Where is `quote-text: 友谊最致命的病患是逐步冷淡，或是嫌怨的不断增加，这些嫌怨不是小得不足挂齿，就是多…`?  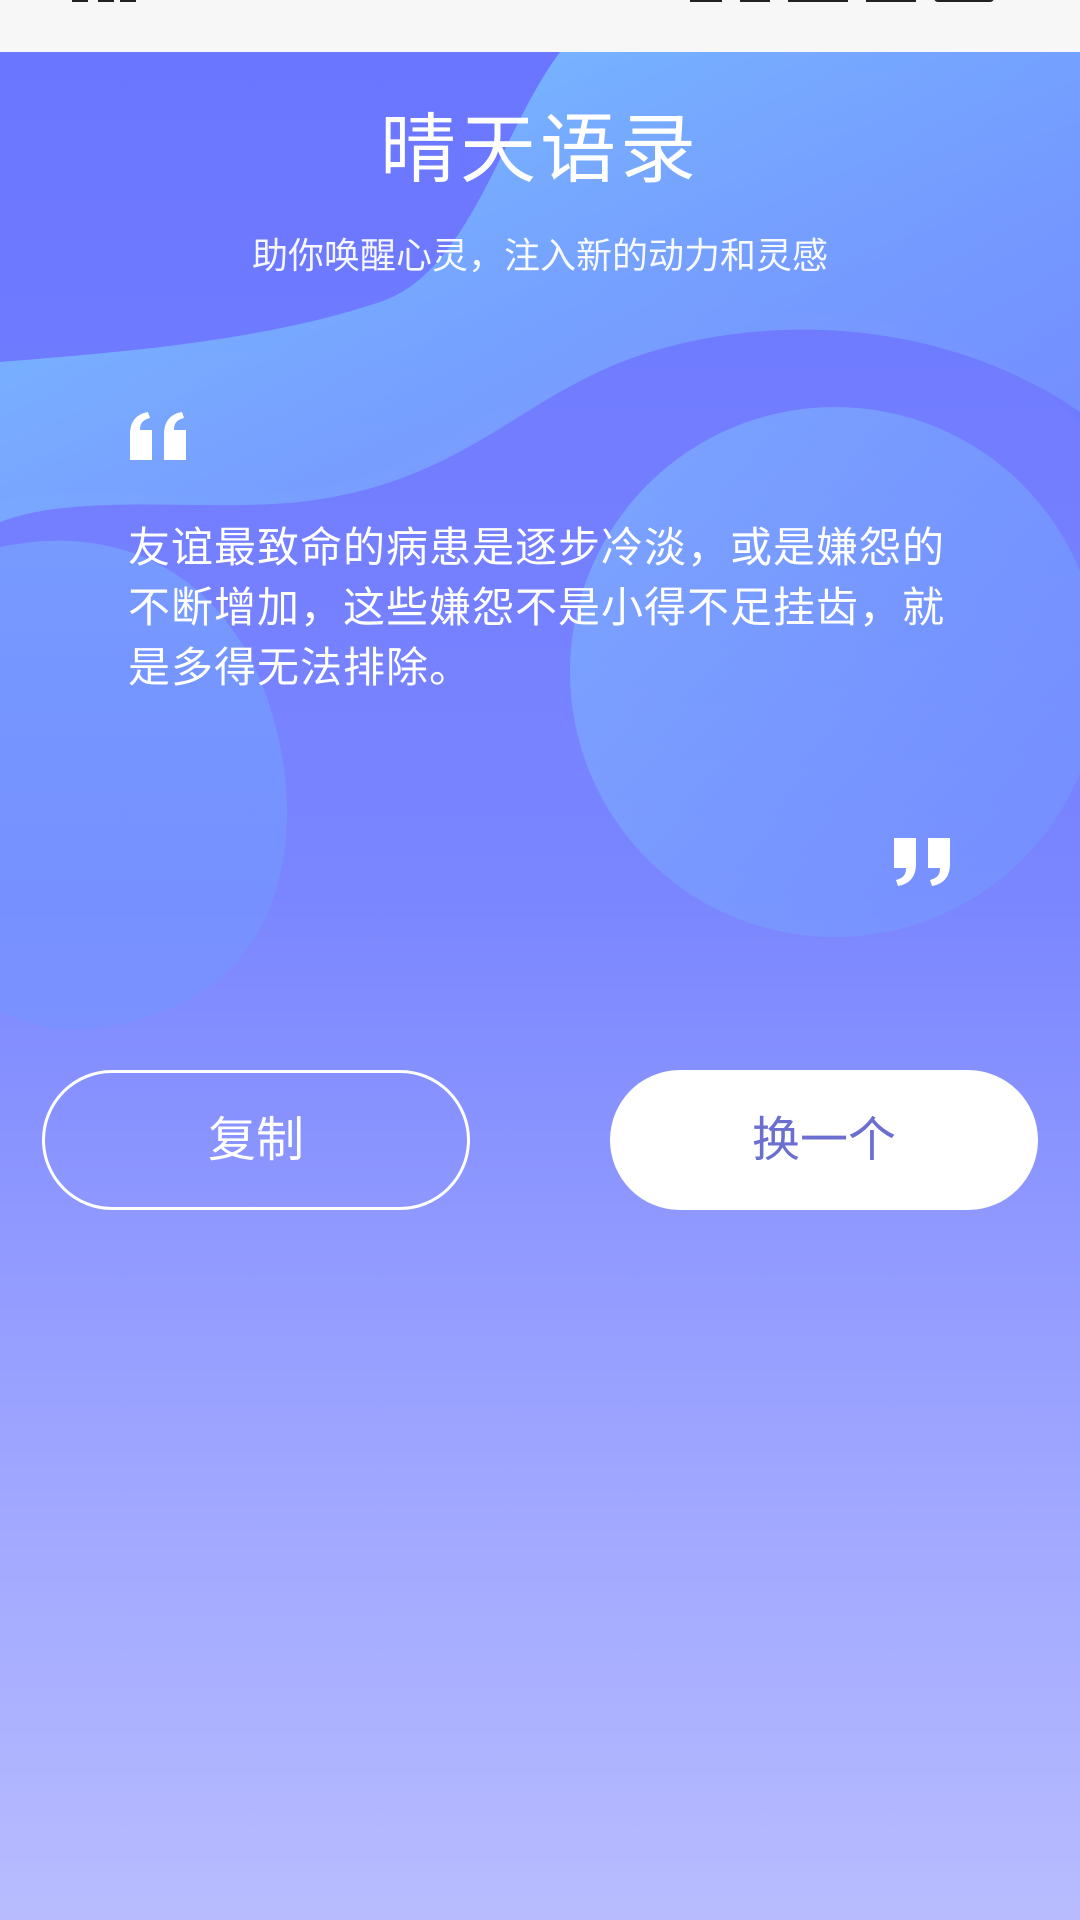
quote-text: 友谊最致命的病患是逐步冷淡，或是嫌怨的不断增加，这些嫌怨不是小得不足挂齿，就是多… is located at coordinates (537, 607).